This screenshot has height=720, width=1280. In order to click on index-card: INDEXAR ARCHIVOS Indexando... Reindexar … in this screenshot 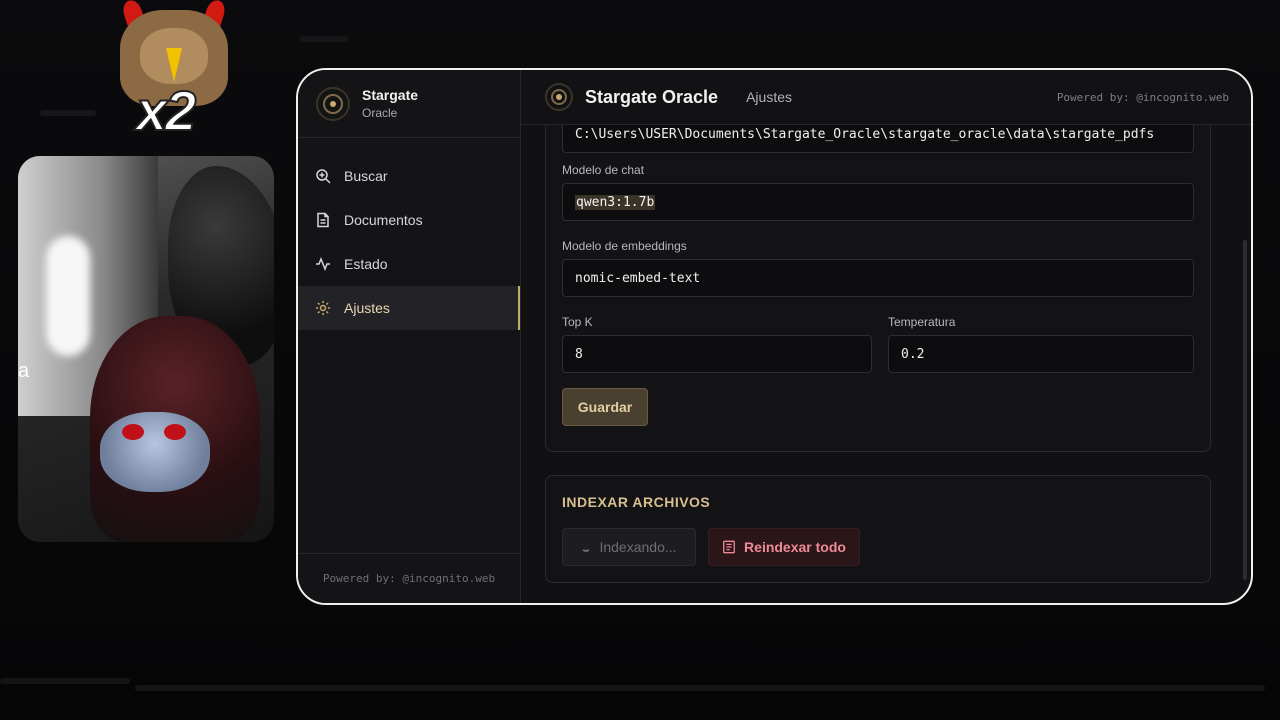, I will do `click(878, 529)`.